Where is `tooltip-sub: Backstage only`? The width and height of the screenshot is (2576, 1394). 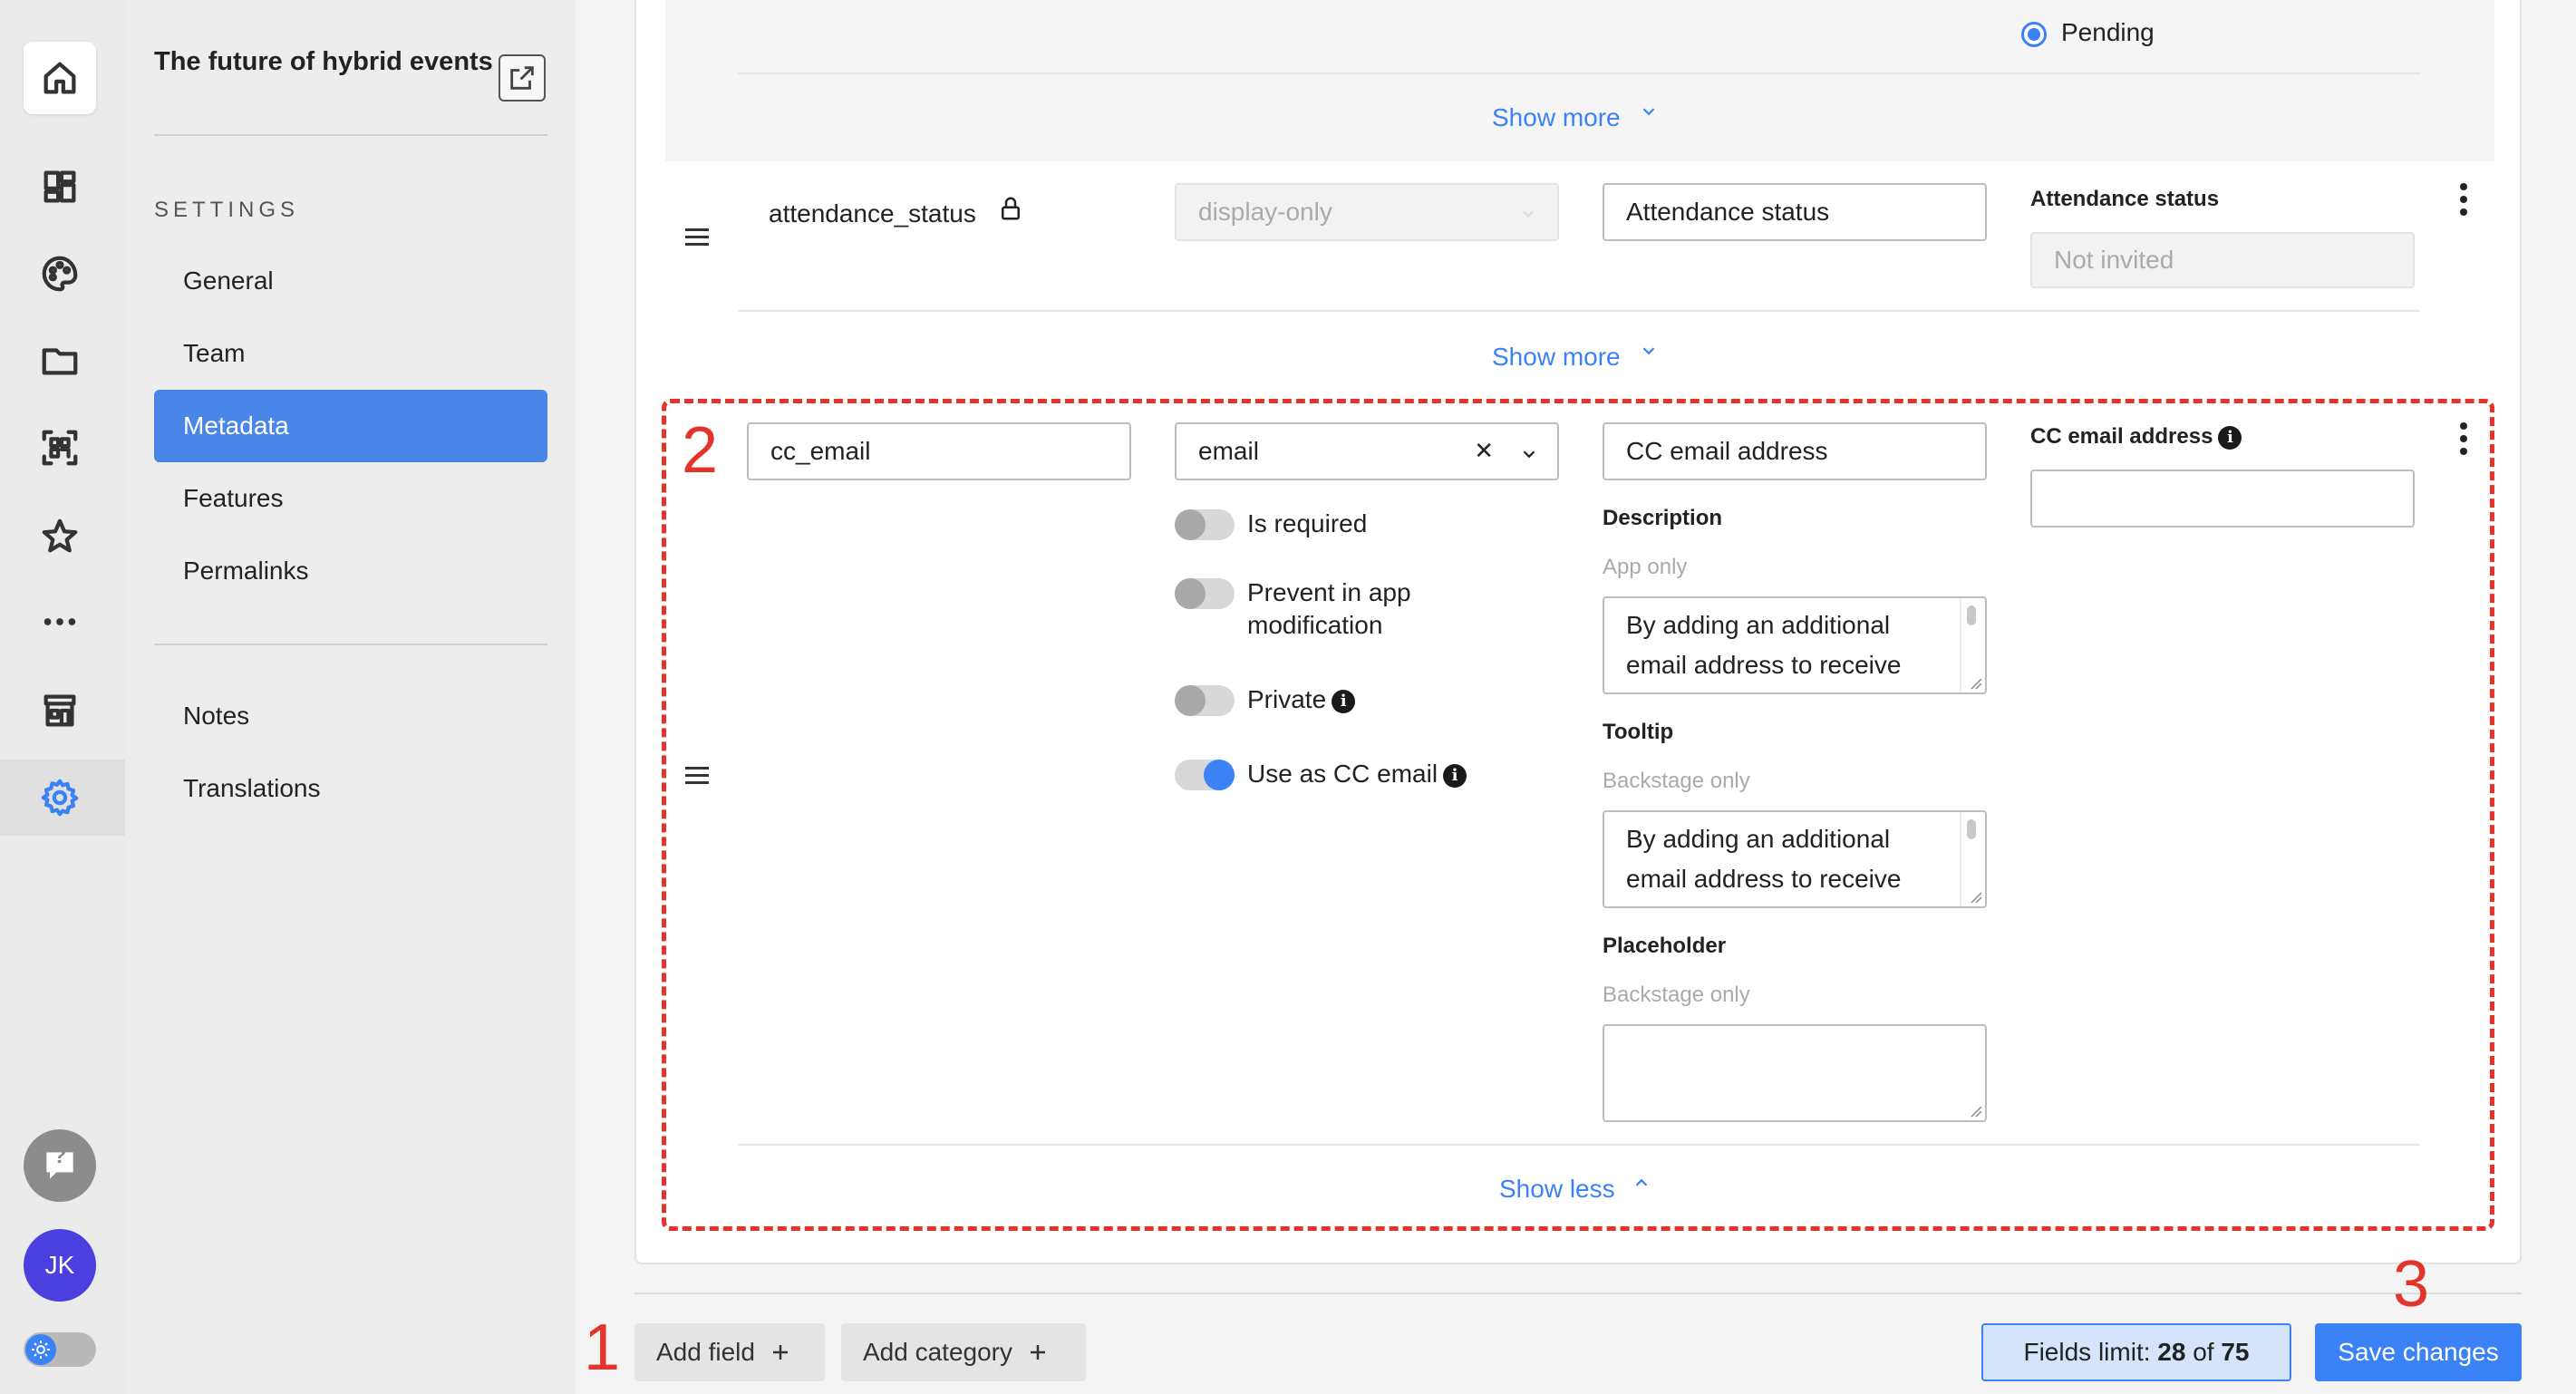
tooltip-sub: Backstage only is located at coordinates (1676, 781).